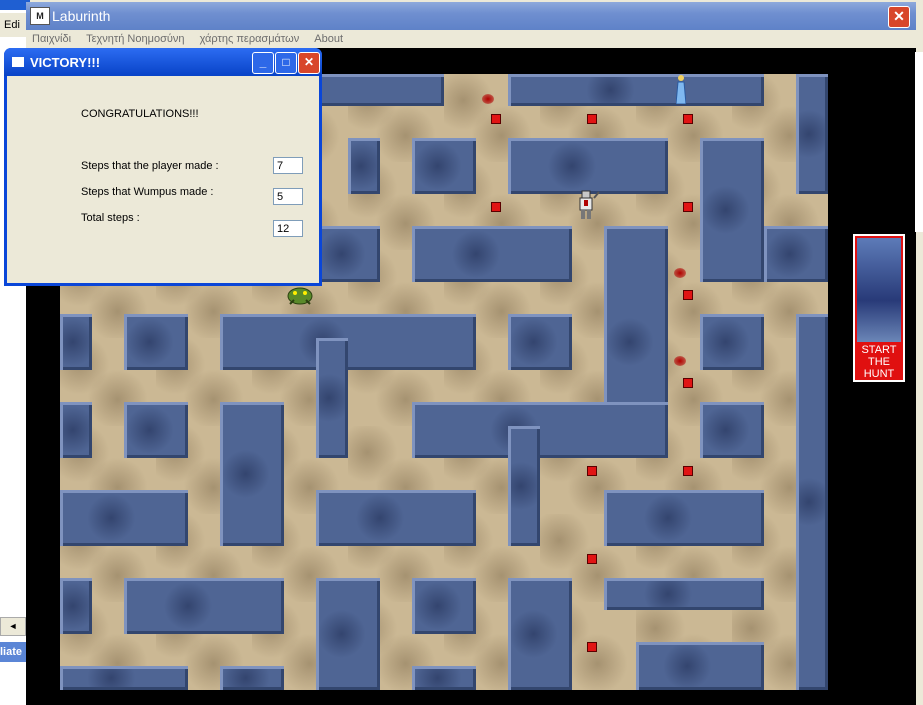 This screenshot has height=705, width=923. What do you see at coordinates (135, 39) in the screenshot?
I see `menu-item-ai: Τεχνητή Νοημοσύνη` at bounding box center [135, 39].